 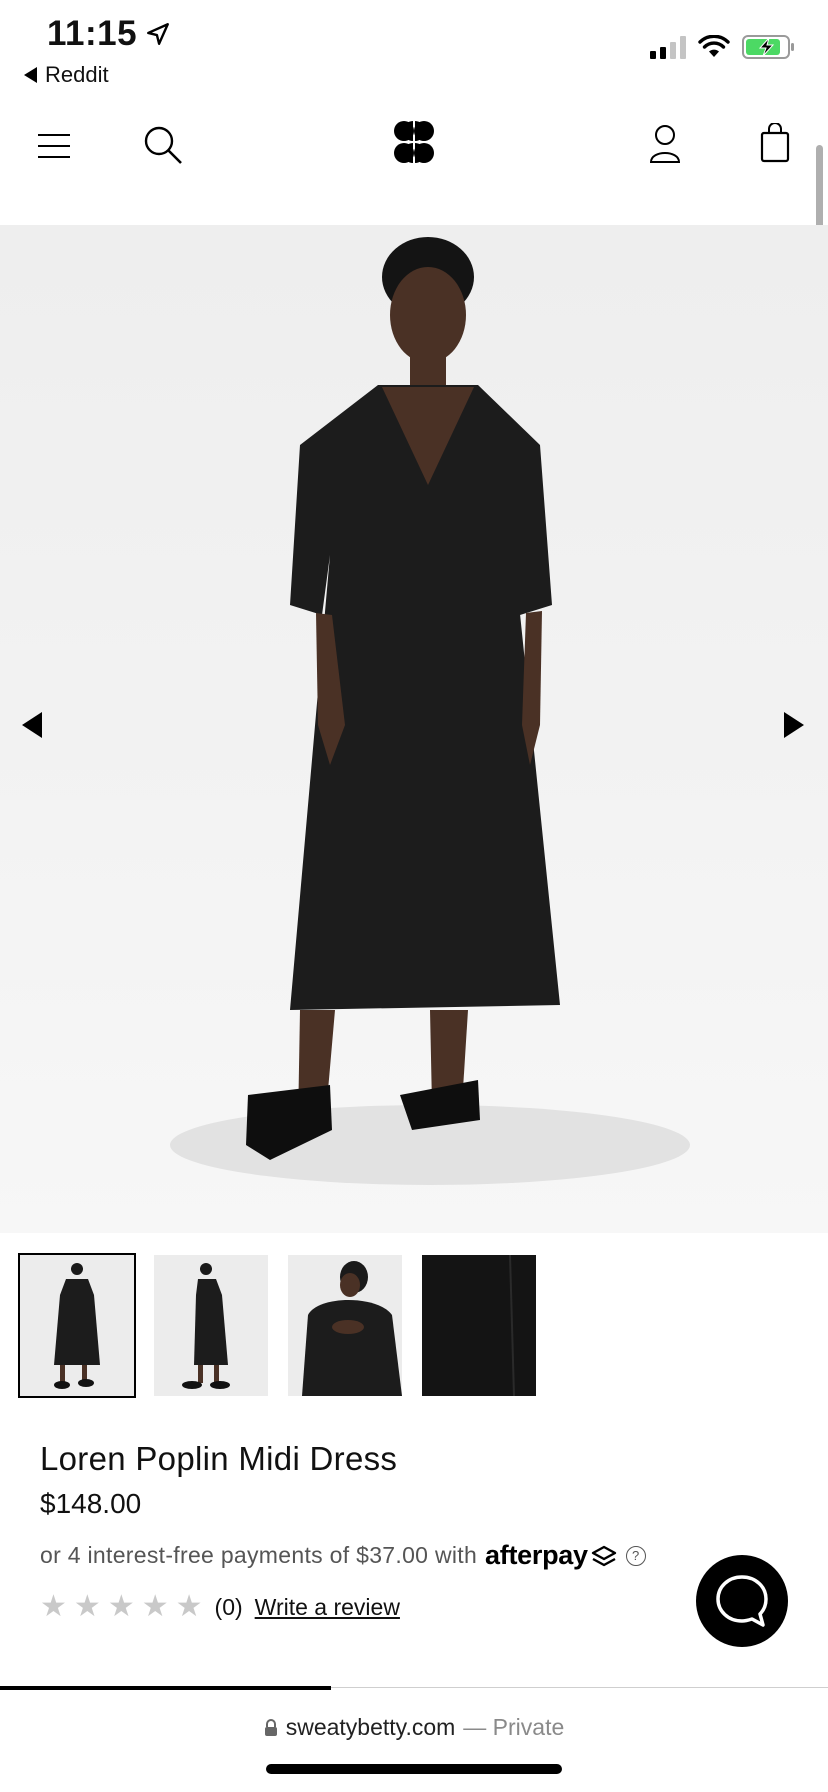 I want to click on thumbnail-side-view, so click(x=211, y=1325).